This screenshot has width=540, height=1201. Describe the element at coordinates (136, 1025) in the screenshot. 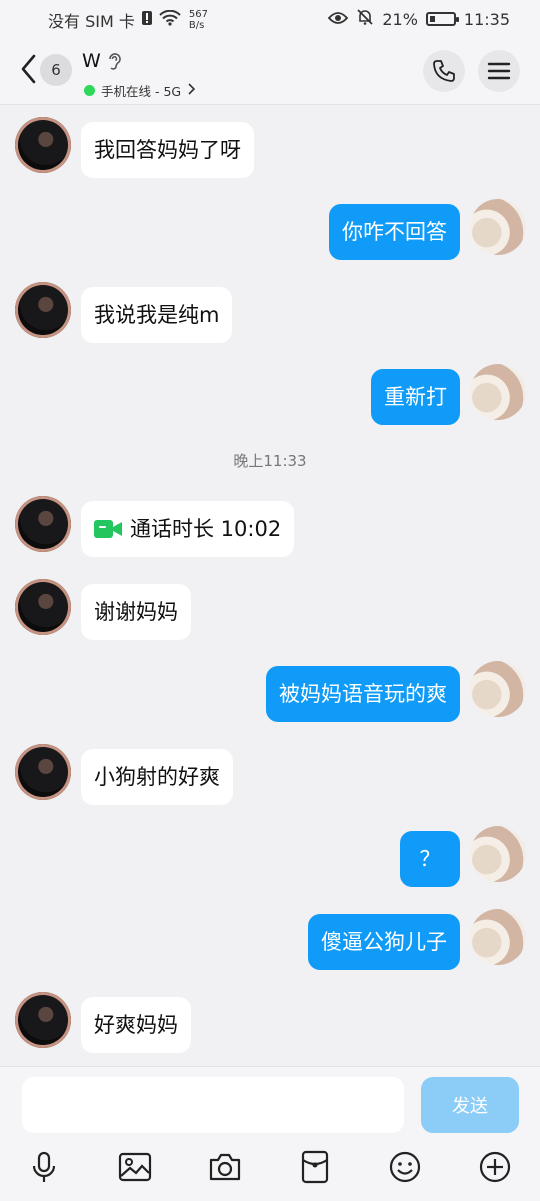

I see `incoming-message: 好爽妈妈` at that location.